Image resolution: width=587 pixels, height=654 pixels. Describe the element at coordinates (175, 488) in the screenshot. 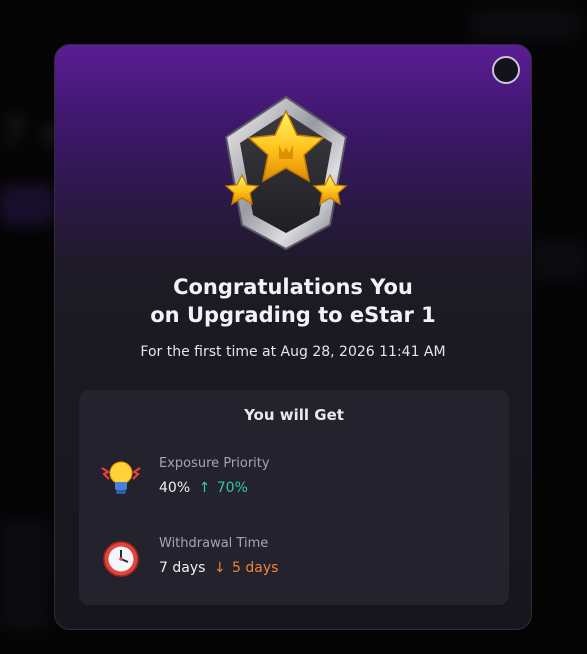

I see `old-value: 40%` at that location.